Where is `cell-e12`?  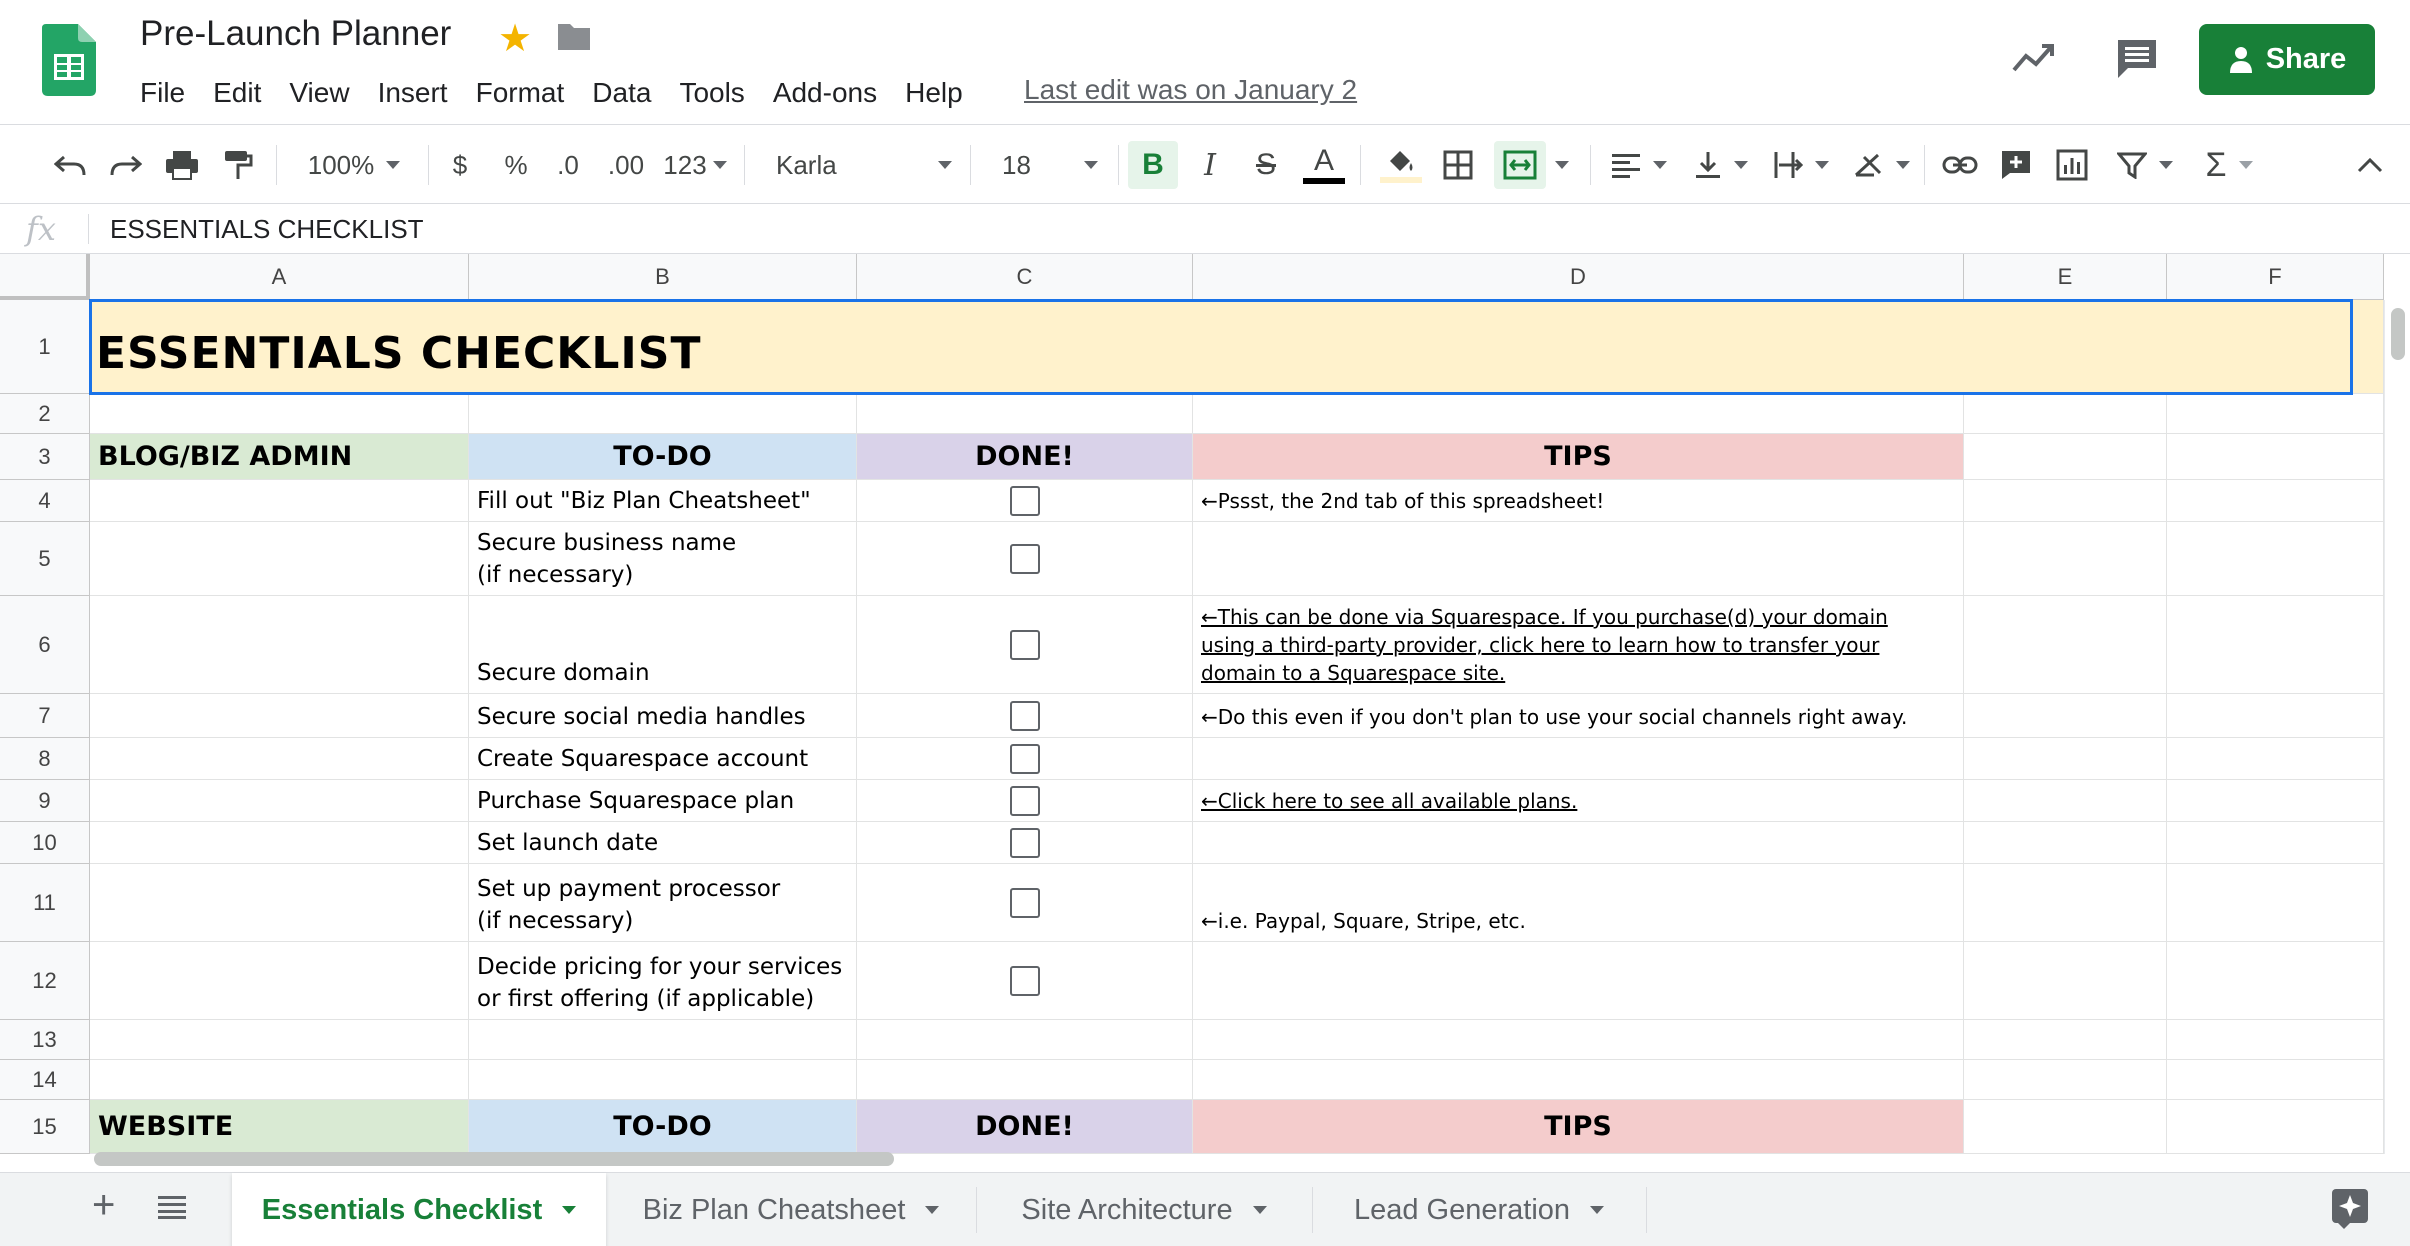 cell-e12 is located at coordinates (2065, 981).